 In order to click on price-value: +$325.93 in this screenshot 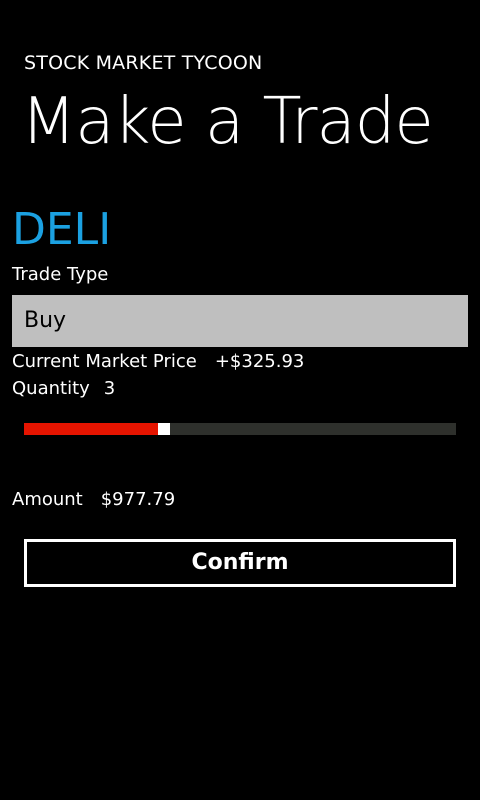, I will do `click(259, 361)`.